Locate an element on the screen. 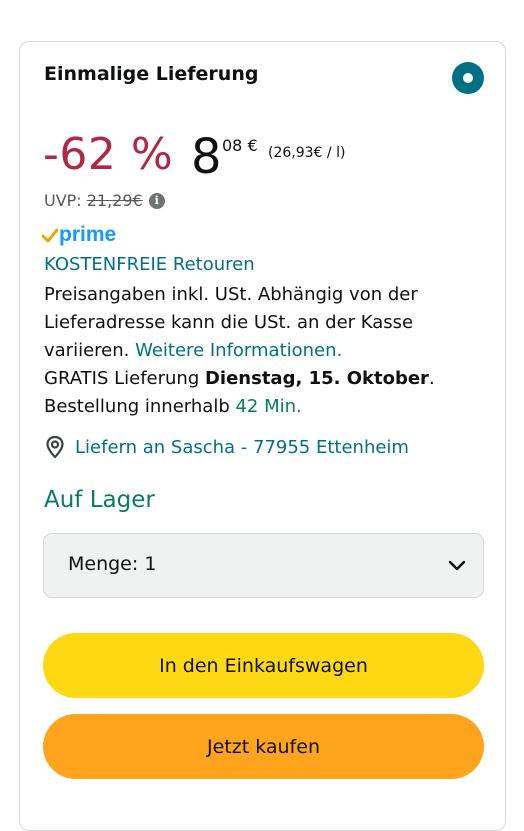  discount-percentage: -62 % is located at coordinates (108, 154).